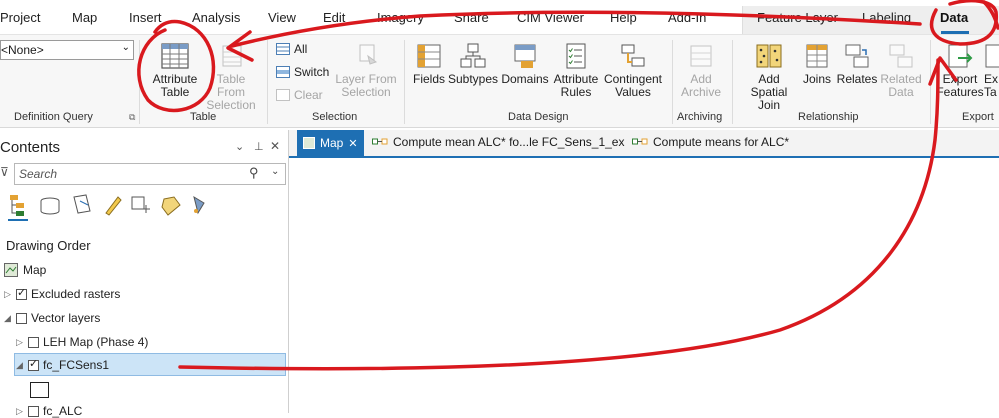 The height and width of the screenshot is (418, 999). What do you see at coordinates (283, 95) in the screenshot?
I see `clear-icon` at bounding box center [283, 95].